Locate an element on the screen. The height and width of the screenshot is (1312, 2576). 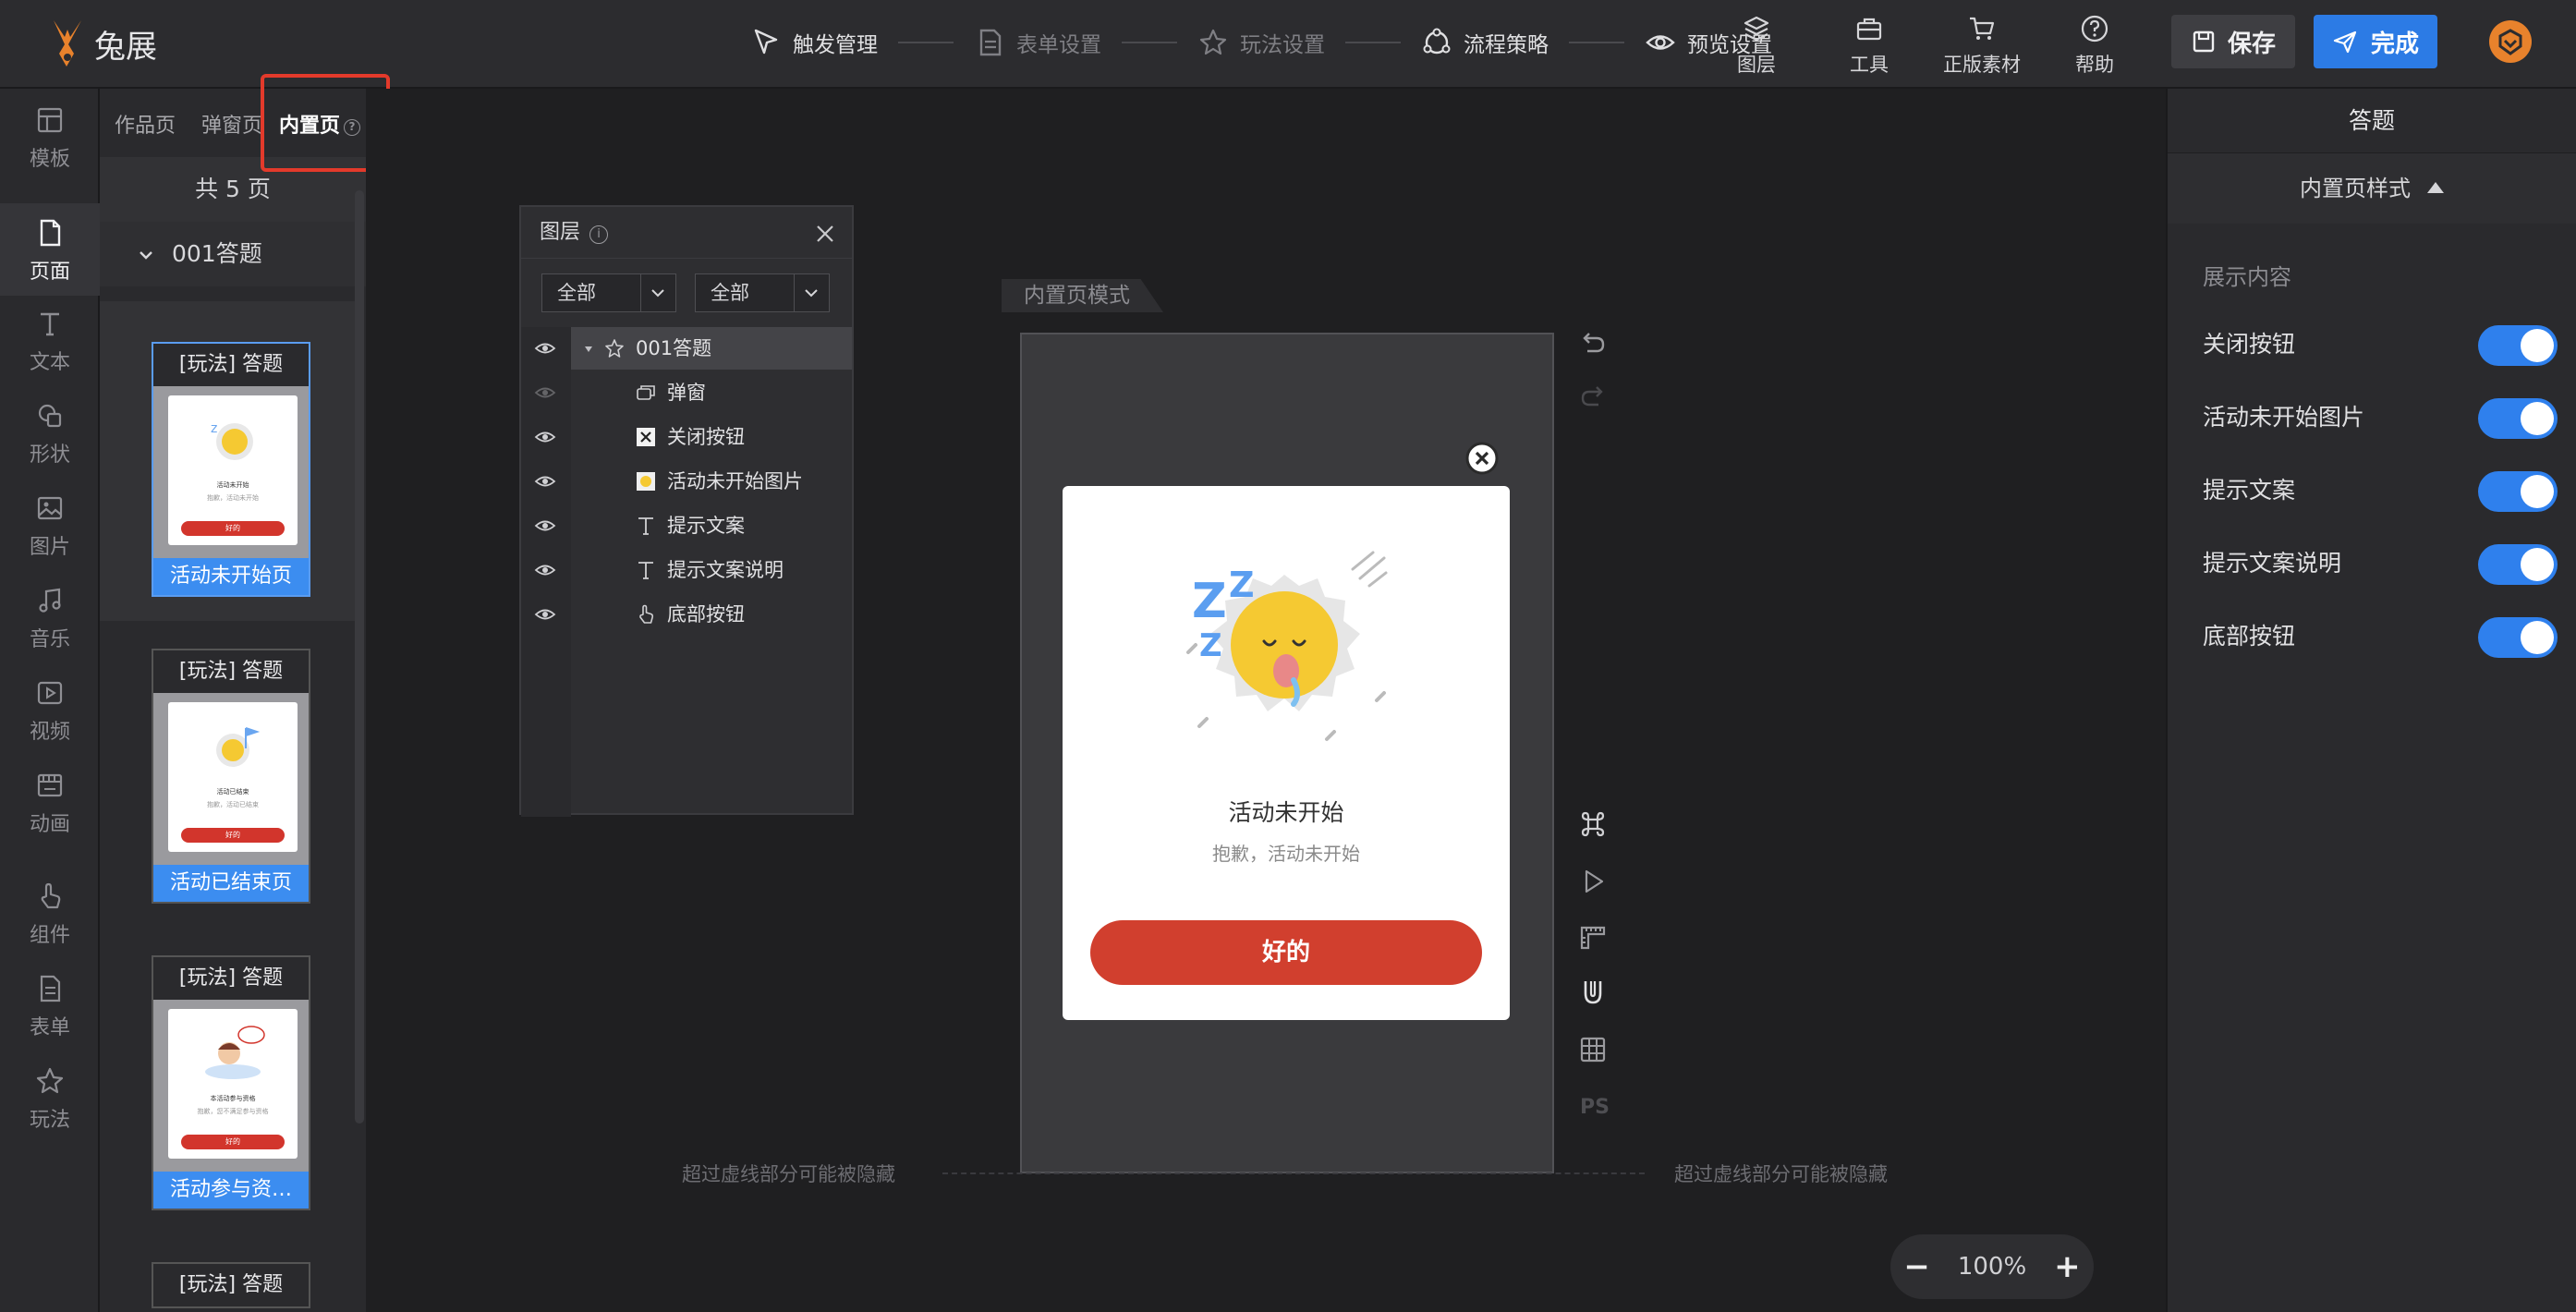
zoom-out-button: − is located at coordinates (1917, 1266).